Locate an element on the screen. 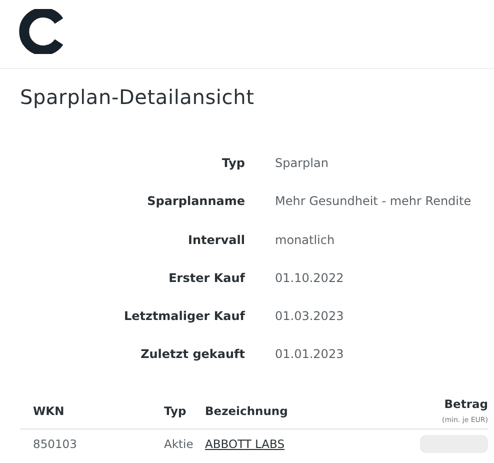 The width and height of the screenshot is (494, 463). column-header: Typ is located at coordinates (175, 411).